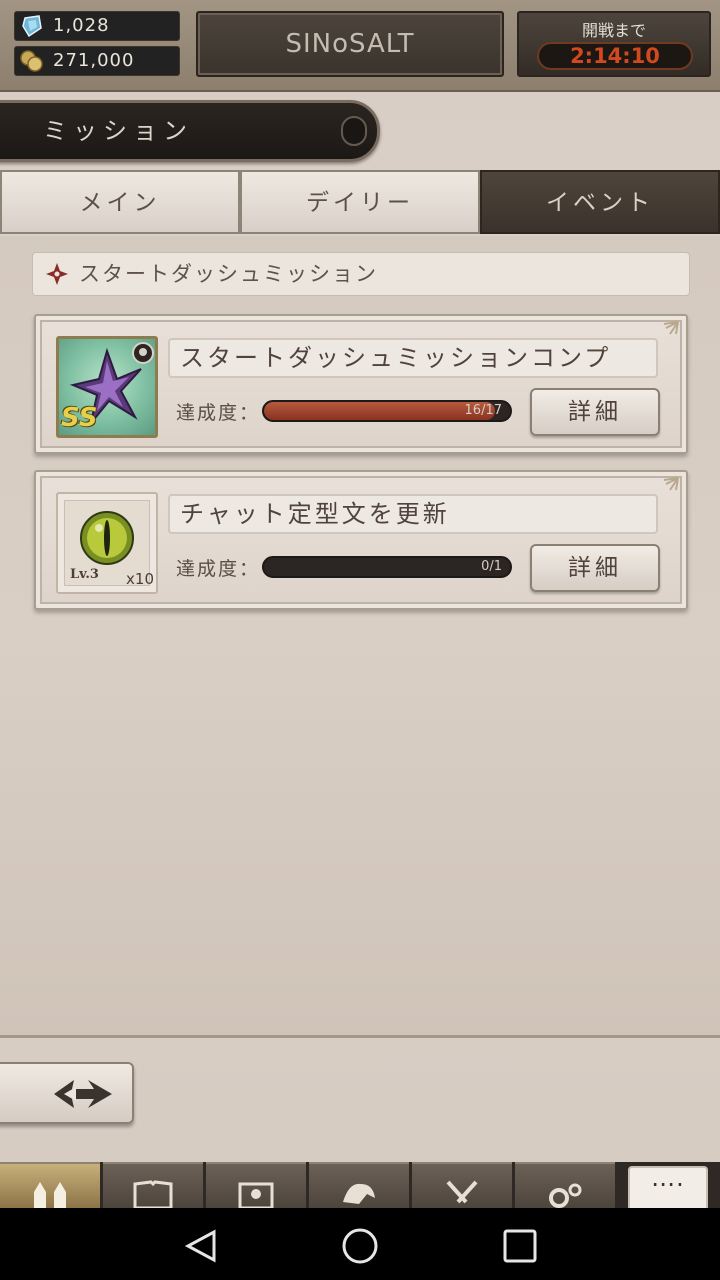 This screenshot has height=1280, width=720. Describe the element at coordinates (83, 1094) in the screenshot. I see `back-arrow-icon` at that location.